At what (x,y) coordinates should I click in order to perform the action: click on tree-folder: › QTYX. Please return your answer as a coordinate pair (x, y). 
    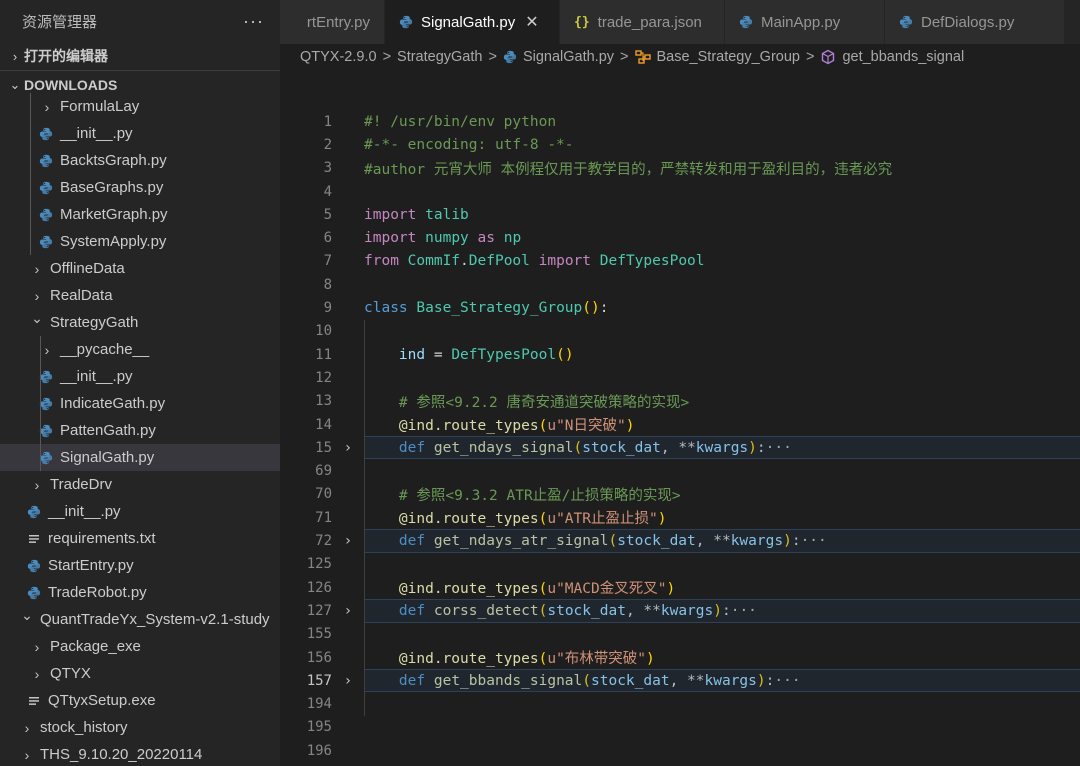
    Looking at the image, I should click on (140, 673).